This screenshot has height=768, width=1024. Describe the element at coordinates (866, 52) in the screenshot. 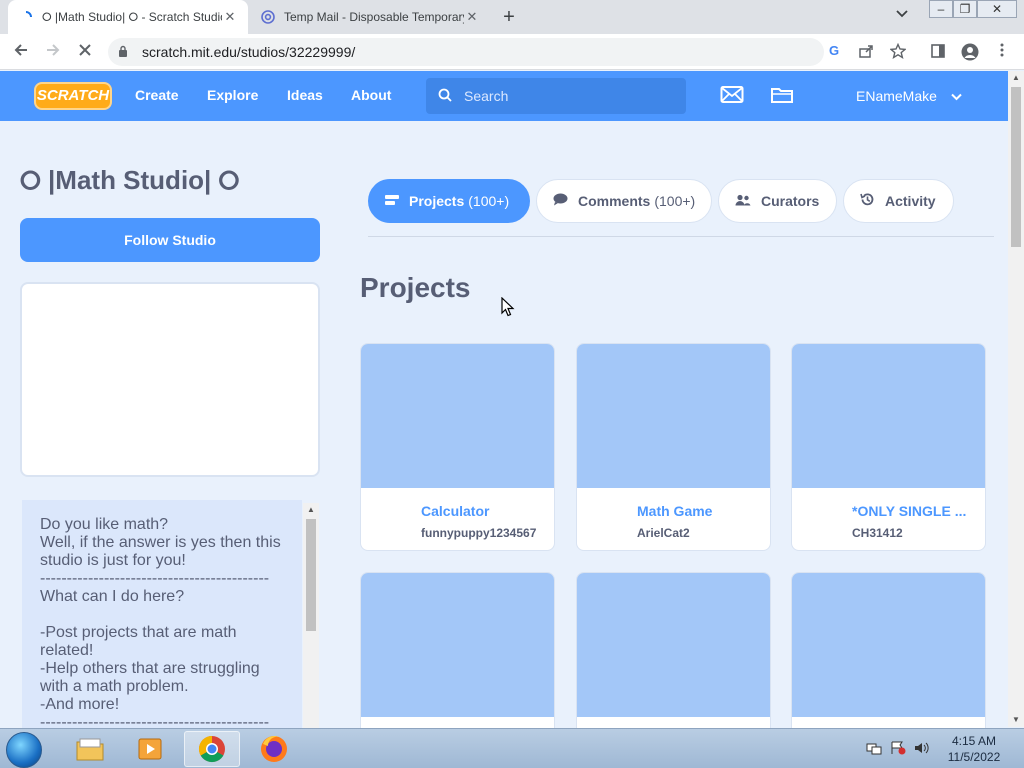

I see `share-icon` at that location.